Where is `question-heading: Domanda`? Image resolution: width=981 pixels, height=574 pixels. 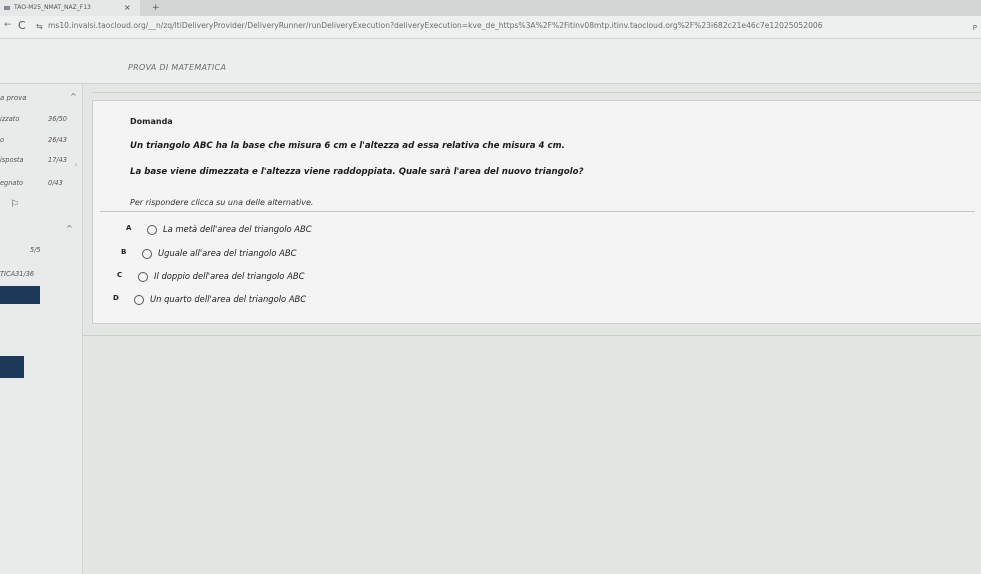
question-heading: Domanda is located at coordinates (151, 121).